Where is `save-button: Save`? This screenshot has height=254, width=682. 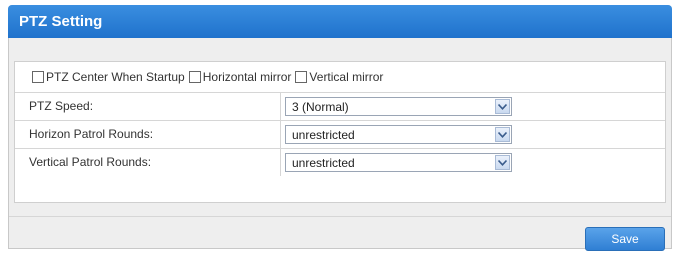 save-button: Save is located at coordinates (625, 239).